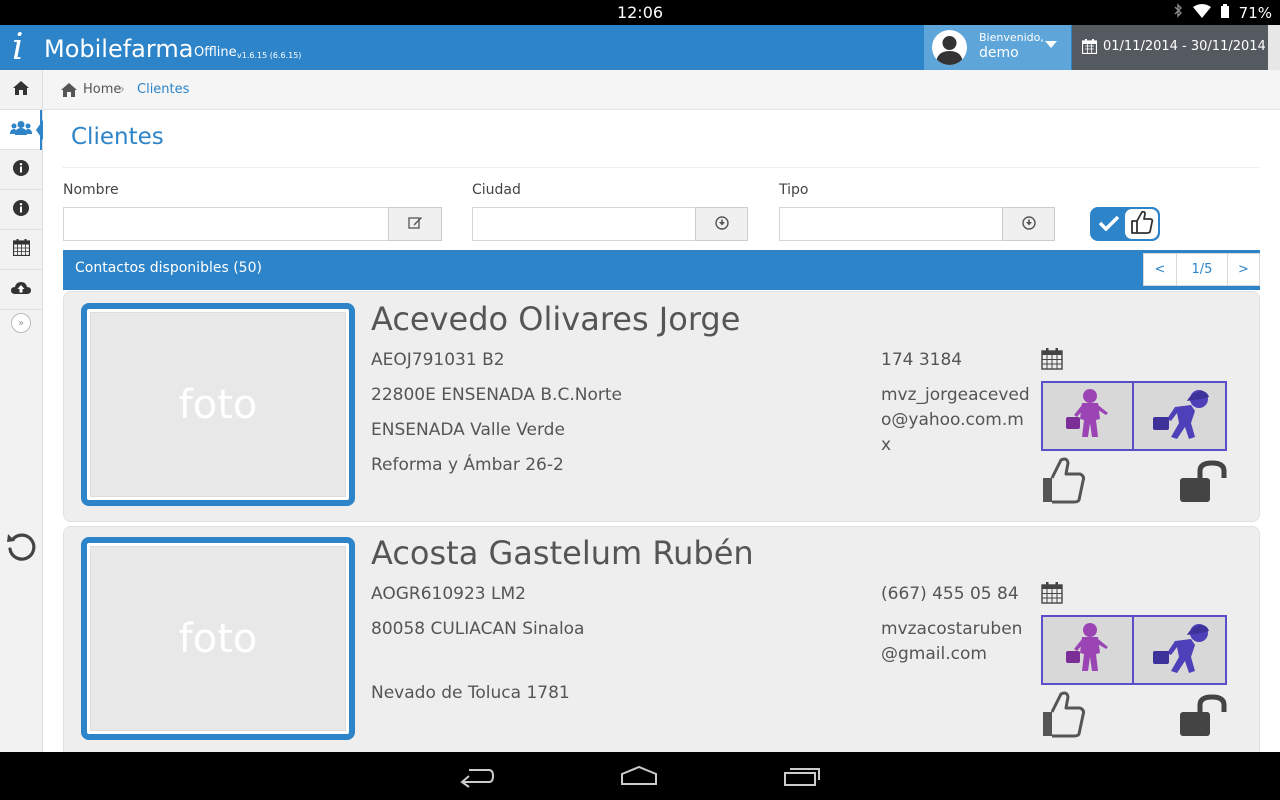 The image size is (1280, 800). I want to click on users-icon, so click(21, 130).